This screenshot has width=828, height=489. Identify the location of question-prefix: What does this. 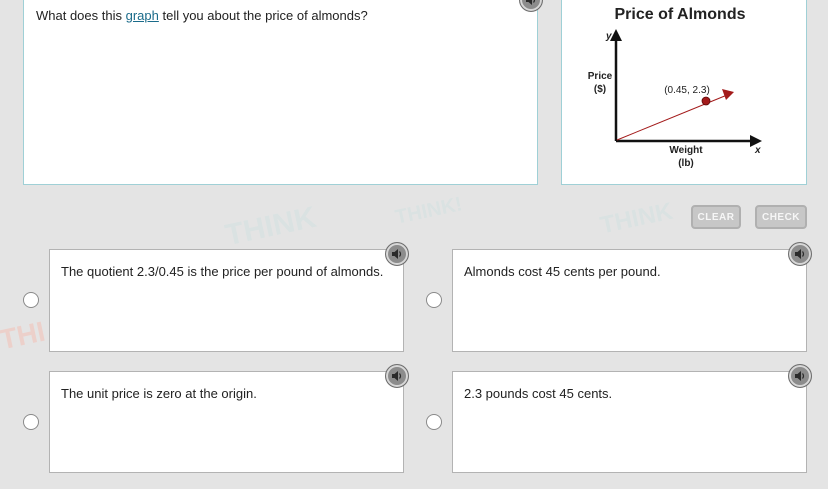
(81, 15).